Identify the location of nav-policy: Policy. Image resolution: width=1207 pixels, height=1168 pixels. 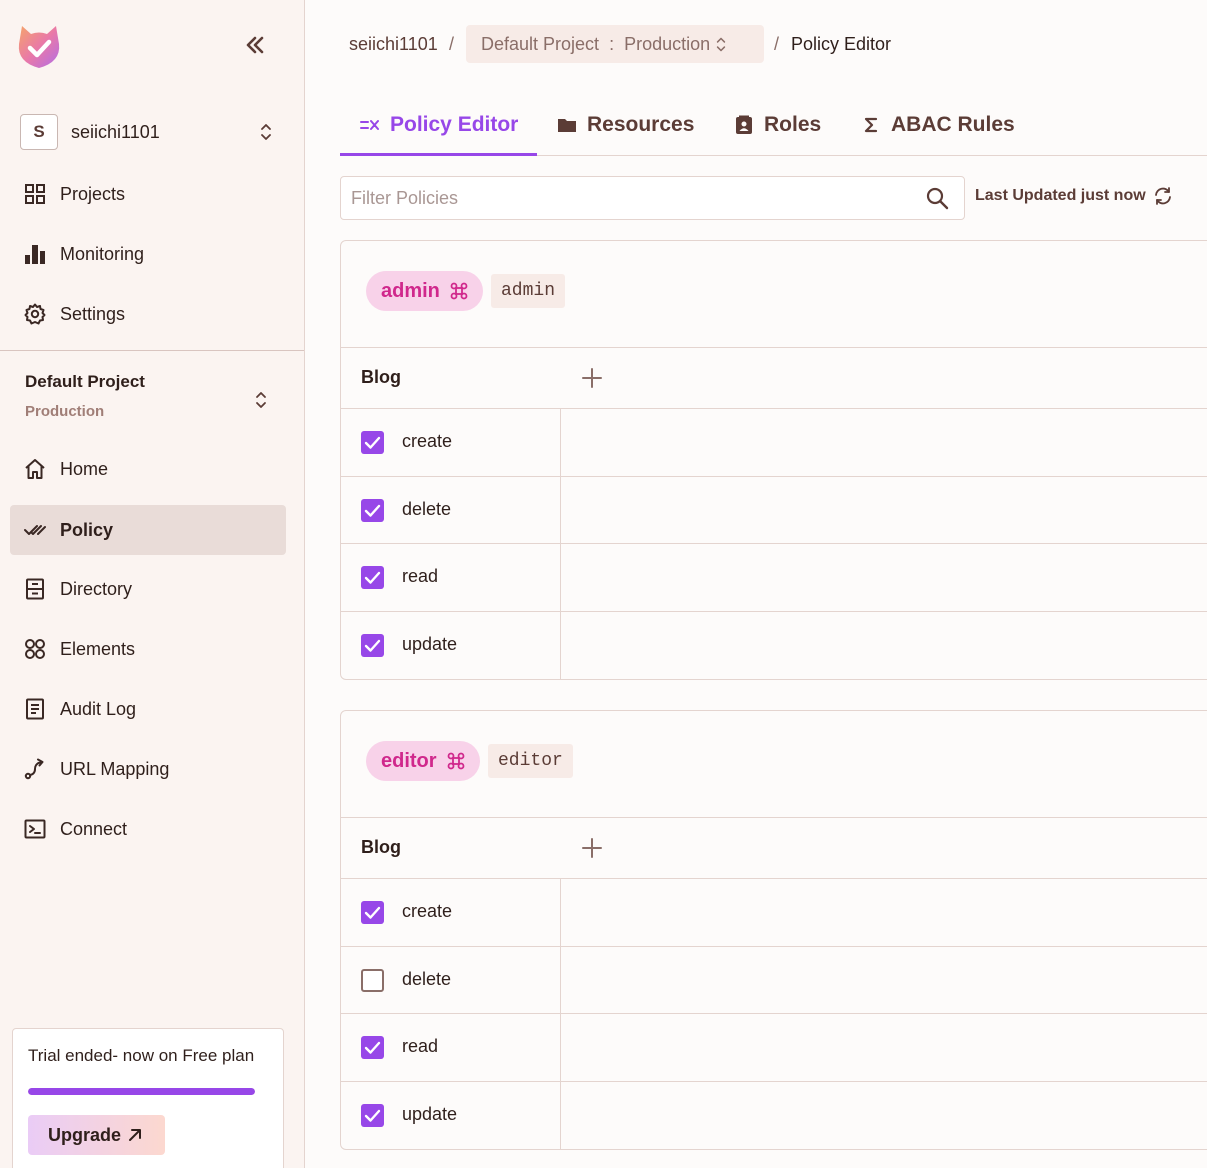
(148, 530).